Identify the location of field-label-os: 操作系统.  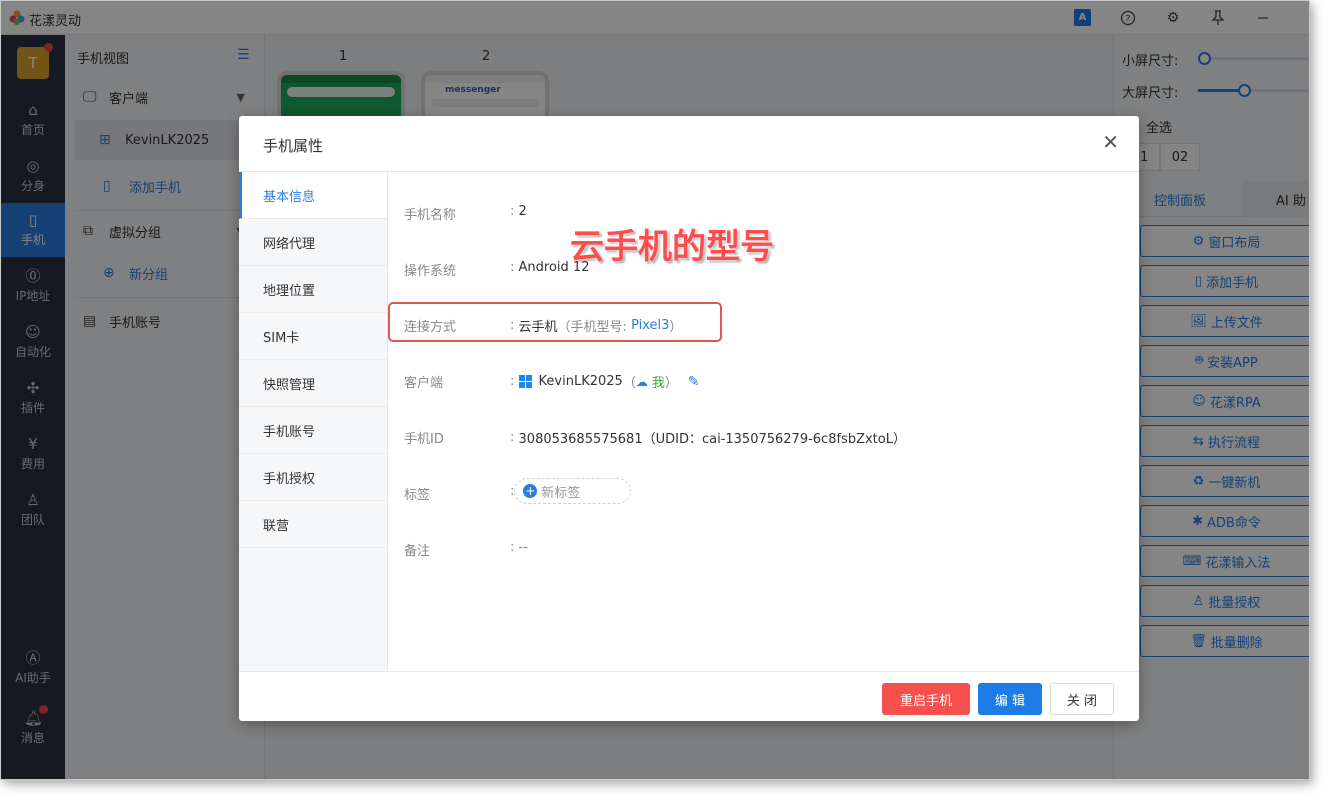
(430, 271).